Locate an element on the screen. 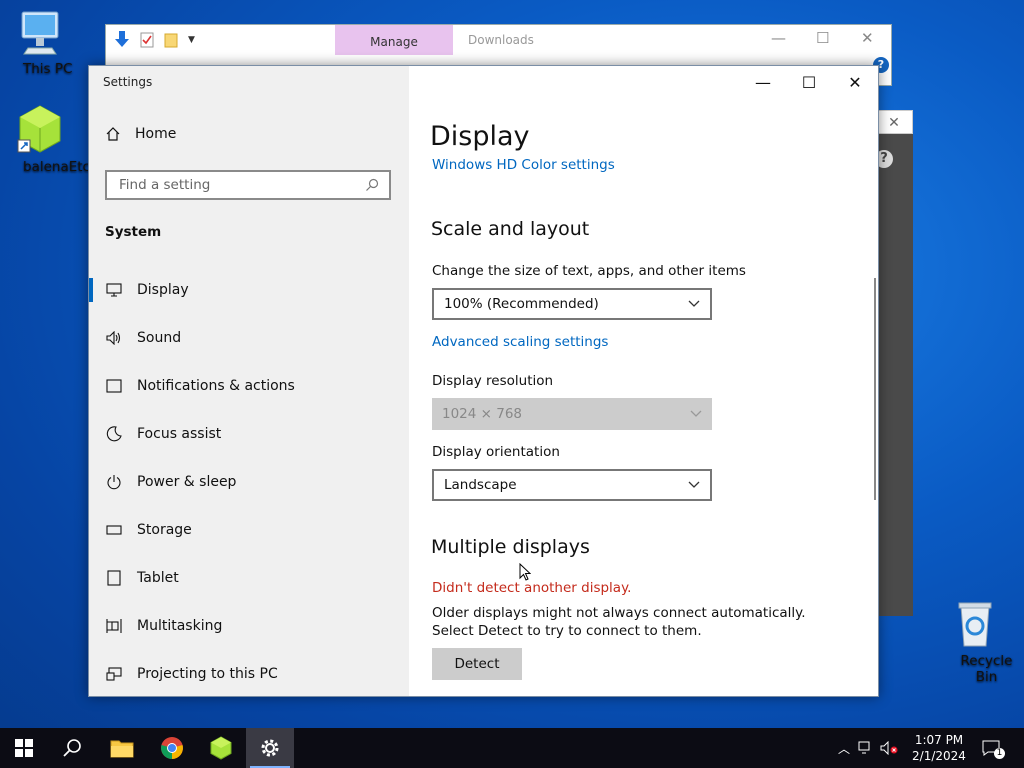 The width and height of the screenshot is (1024, 768). taskbar-settings is located at coordinates (270, 748).